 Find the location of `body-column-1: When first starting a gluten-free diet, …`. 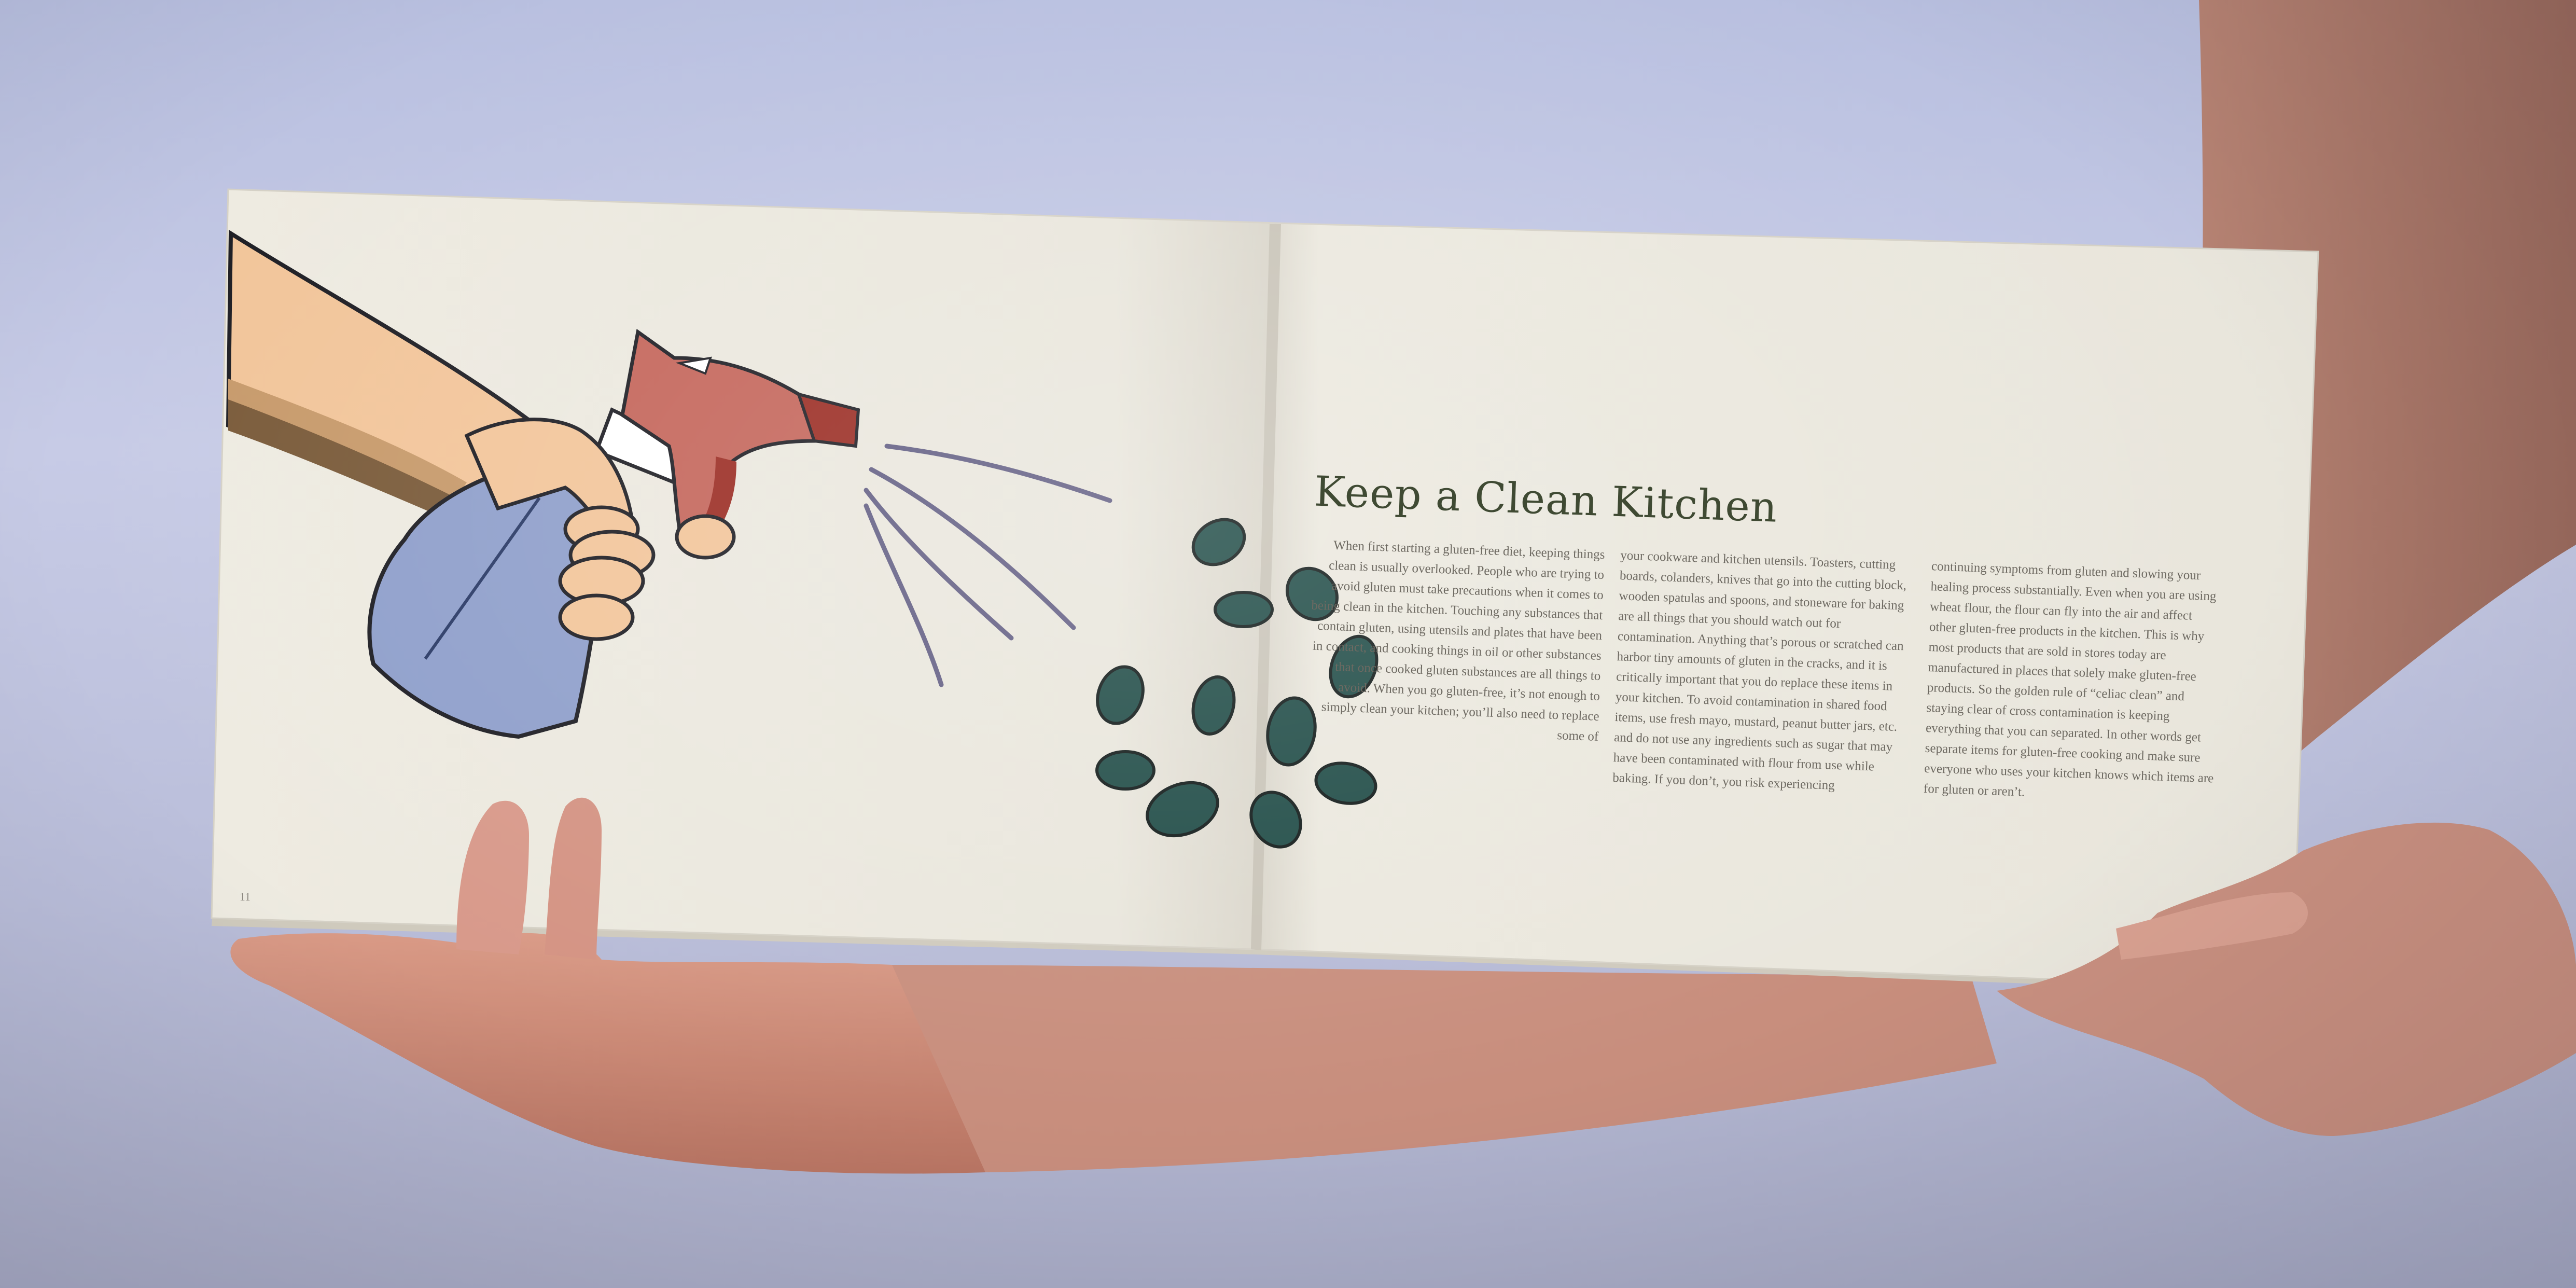

body-column-1: When first starting a gluten-free diet, … is located at coordinates (1458, 641).